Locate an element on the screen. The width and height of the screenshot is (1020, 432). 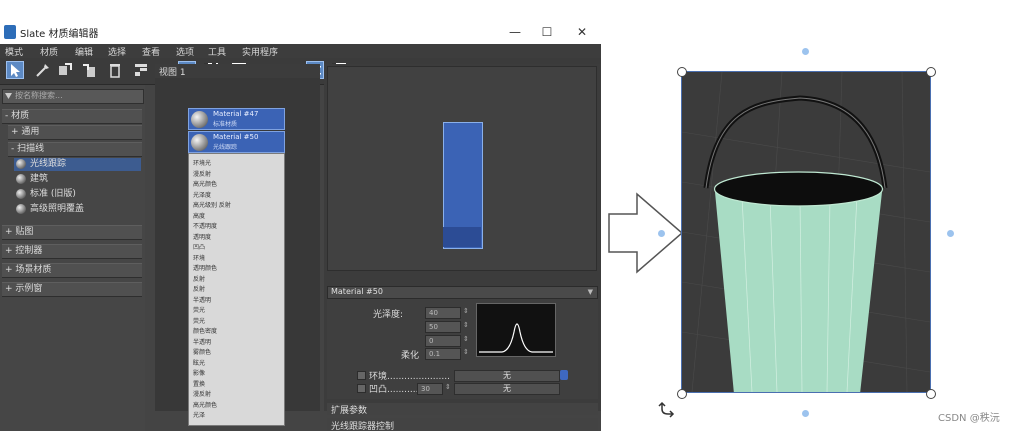
eyedropper-icon is located at coordinates (43, 70).